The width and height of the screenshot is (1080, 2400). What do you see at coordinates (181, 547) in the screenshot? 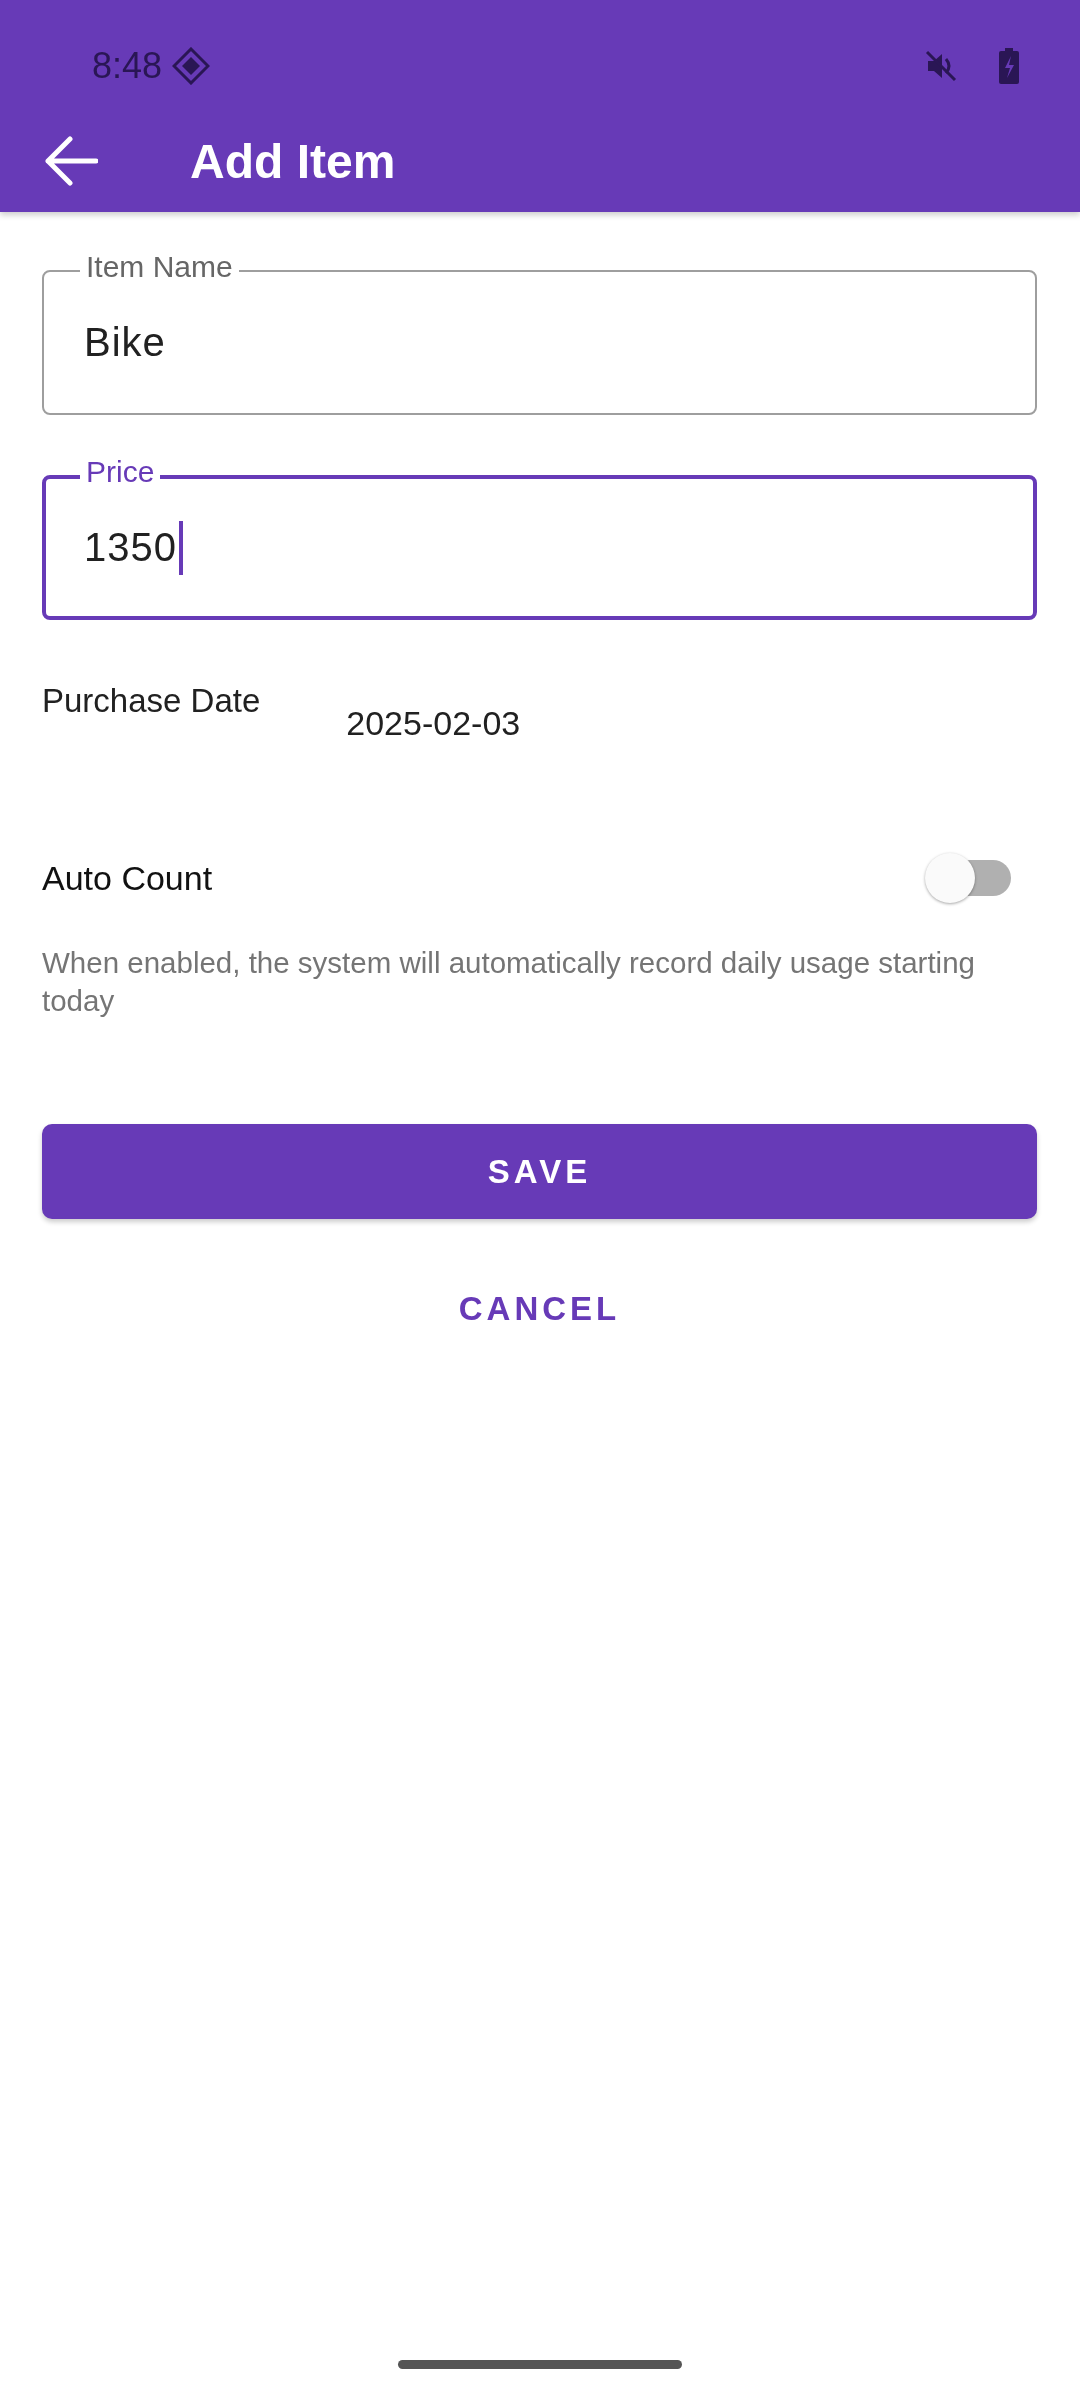
I see `text-cursor` at bounding box center [181, 547].